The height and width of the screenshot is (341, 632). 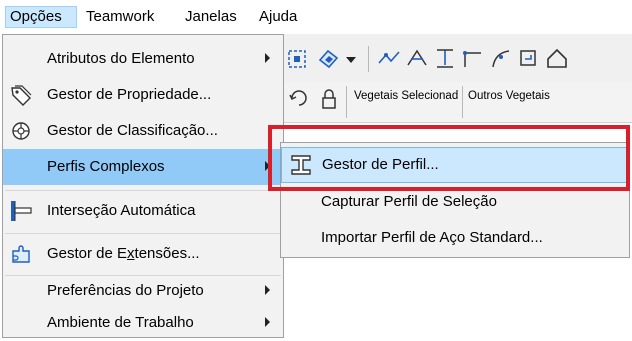 What do you see at coordinates (351, 60) in the screenshot?
I see `chevron-down-icon` at bounding box center [351, 60].